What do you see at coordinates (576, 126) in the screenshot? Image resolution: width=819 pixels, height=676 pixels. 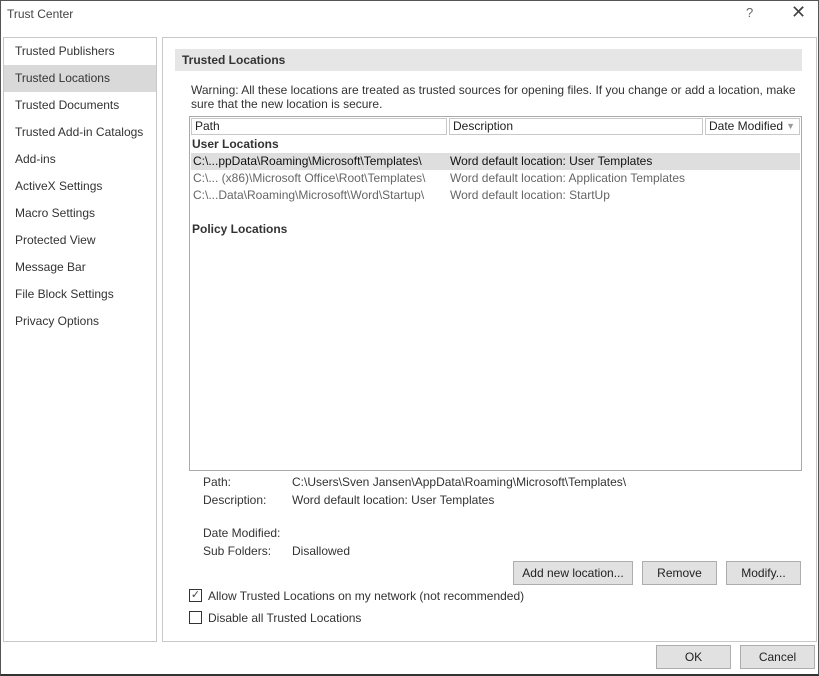 I see `column-description: Description` at bounding box center [576, 126].